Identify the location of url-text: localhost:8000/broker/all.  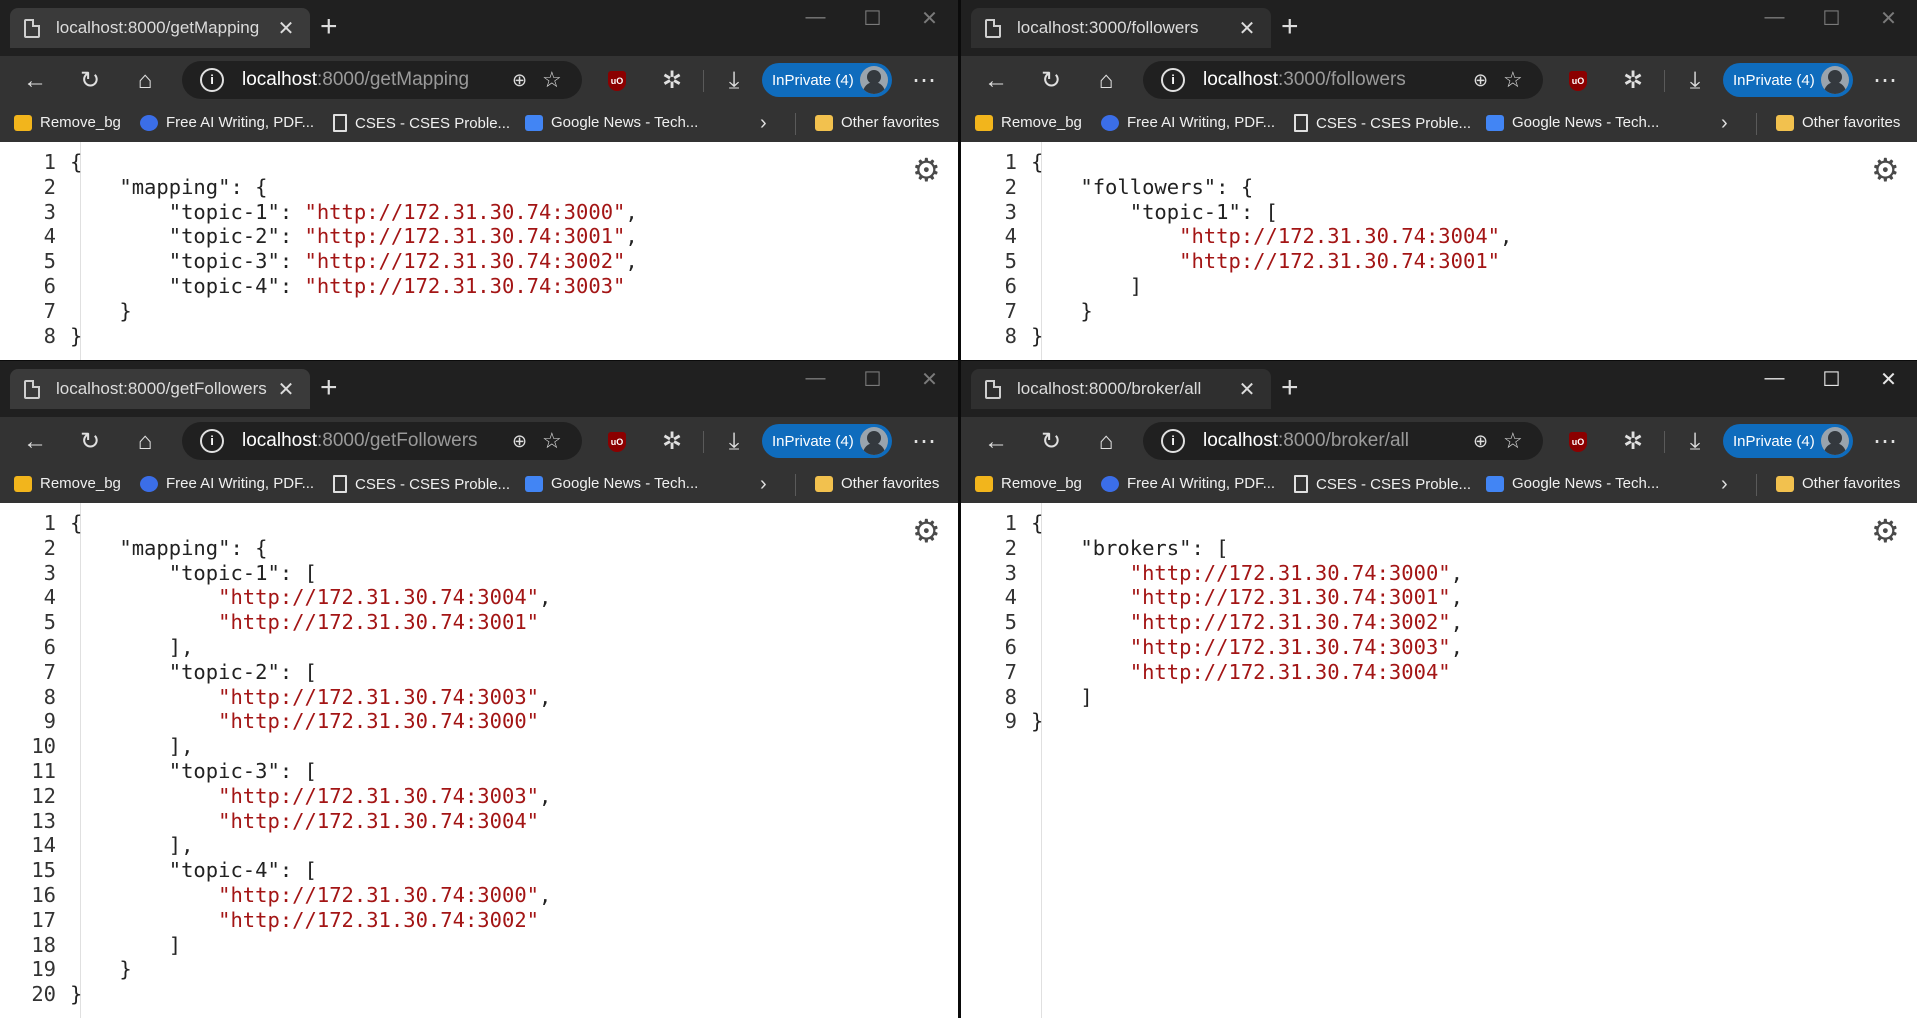
(1338, 441).